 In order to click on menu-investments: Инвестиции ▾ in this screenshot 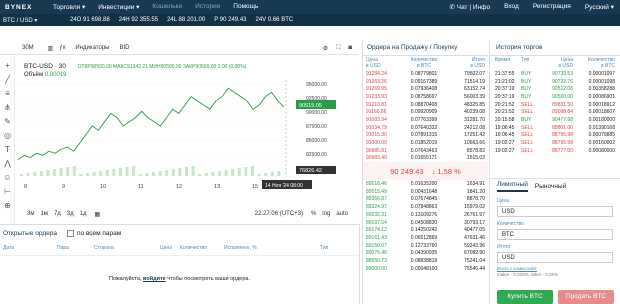, I will do `click(118, 7)`.